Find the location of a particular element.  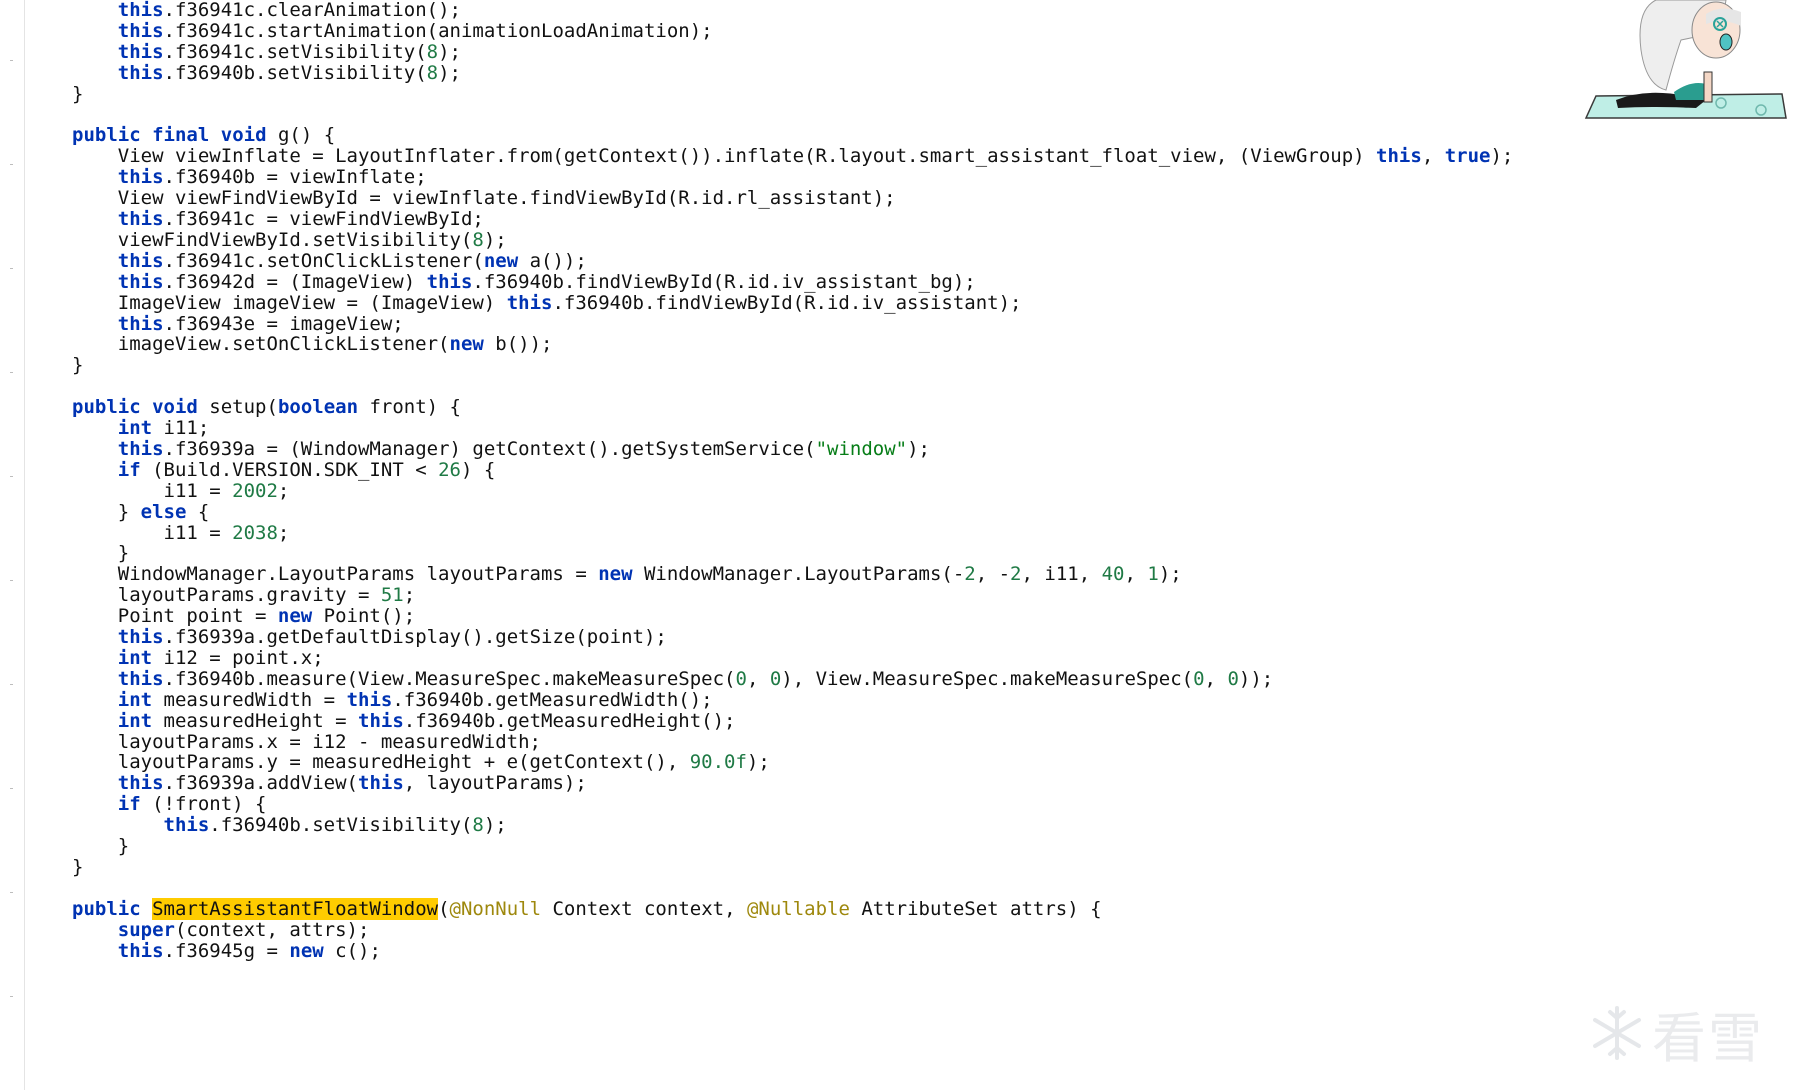

code-token: void is located at coordinates (243, 135).